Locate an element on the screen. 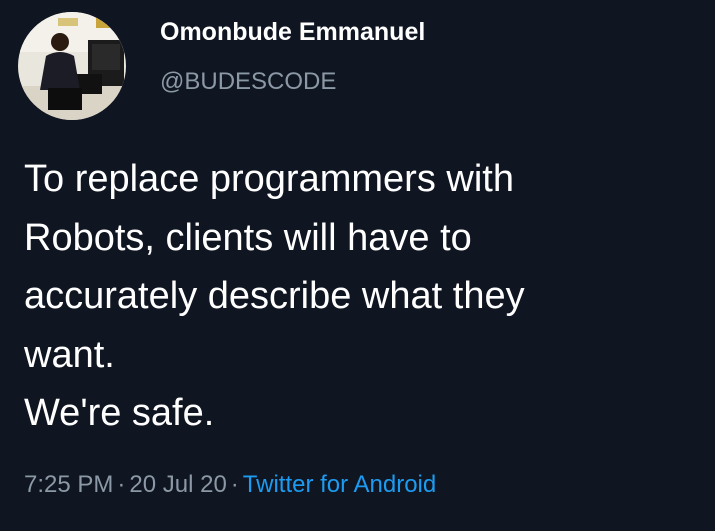  tweet-header: Omonbude Emmanuel @BUDESCODE is located at coordinates (221, 66).